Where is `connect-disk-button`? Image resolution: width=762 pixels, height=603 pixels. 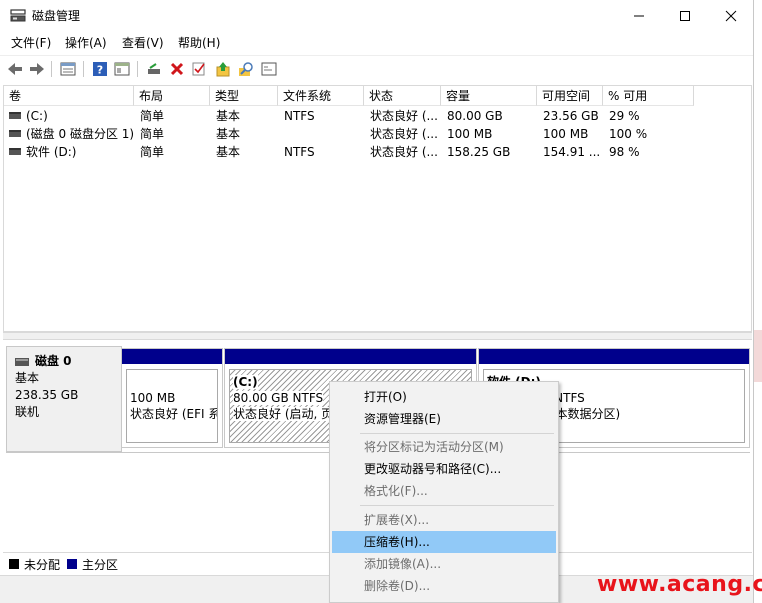 connect-disk-button is located at coordinates (154, 69).